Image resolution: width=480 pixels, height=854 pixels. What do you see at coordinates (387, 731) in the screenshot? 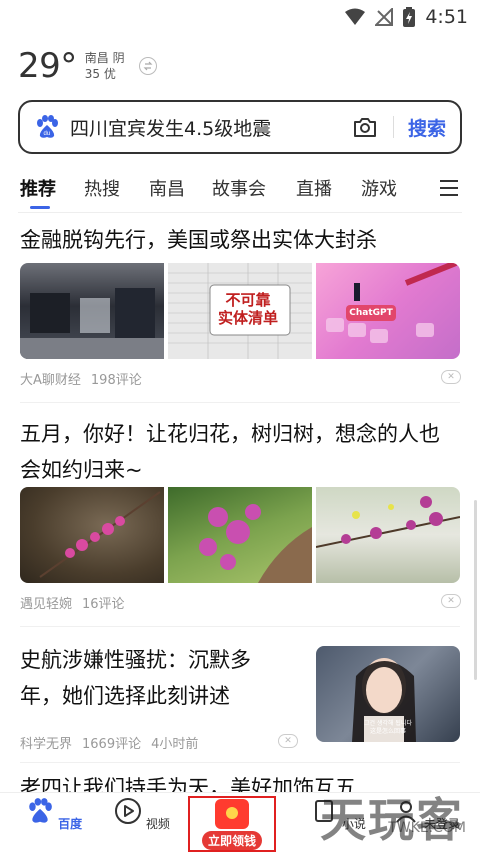
I see `video-subtitle-line2: 这是怎么回事` at bounding box center [387, 731].